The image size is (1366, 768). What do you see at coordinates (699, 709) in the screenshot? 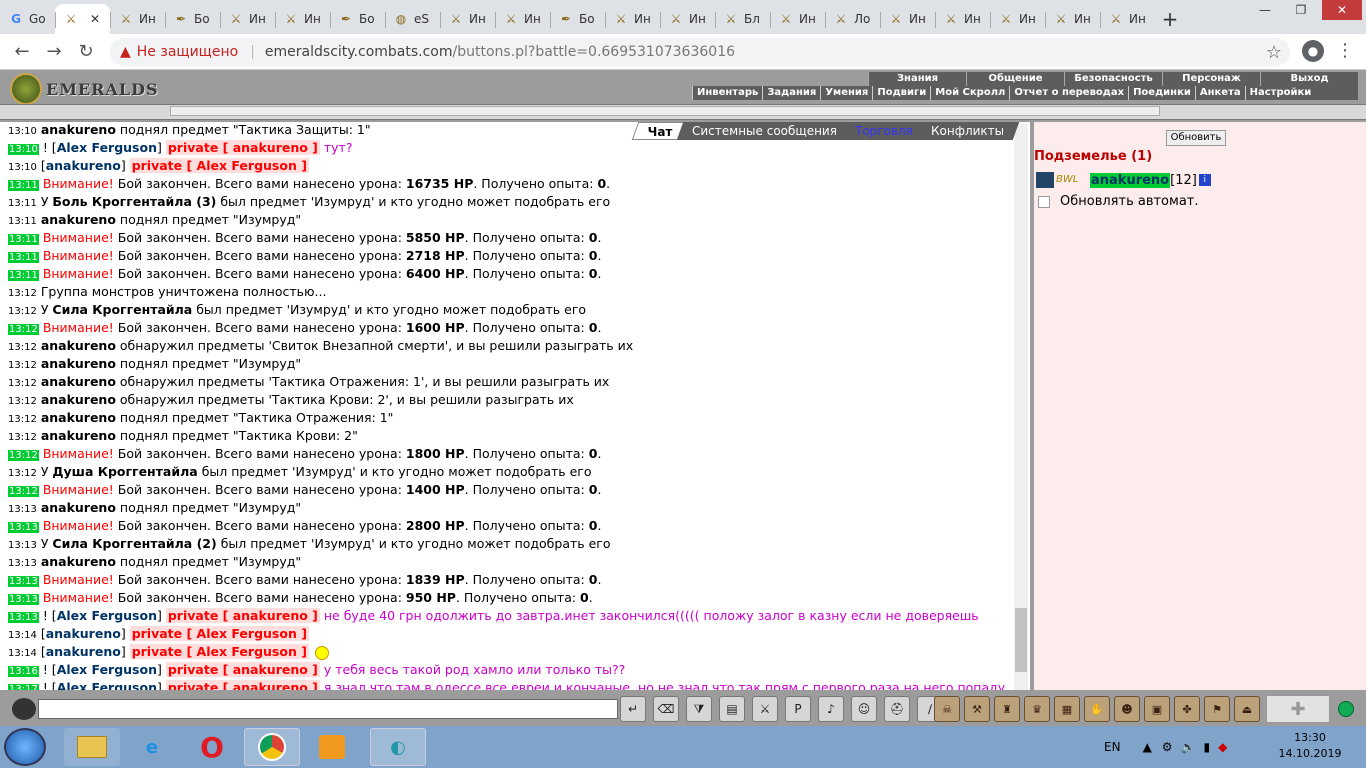
I see `filter-icon: ⧩` at bounding box center [699, 709].